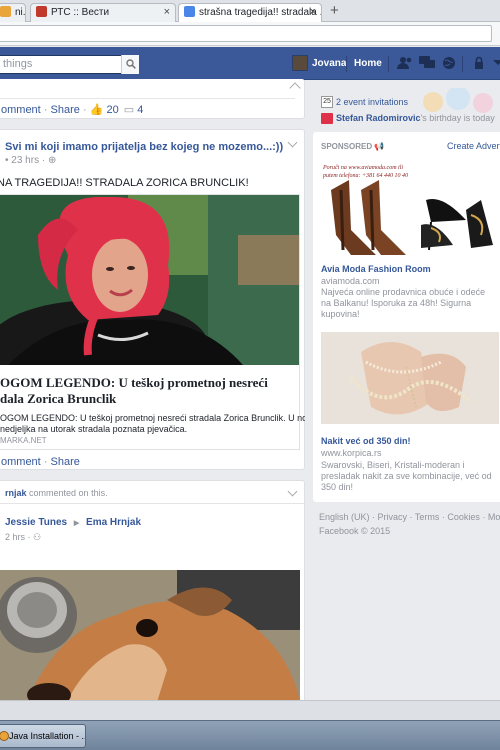 The height and width of the screenshot is (750, 500). What do you see at coordinates (250, 63) in the screenshot?
I see `facebook-top-bar: things Jovana Home` at bounding box center [250, 63].